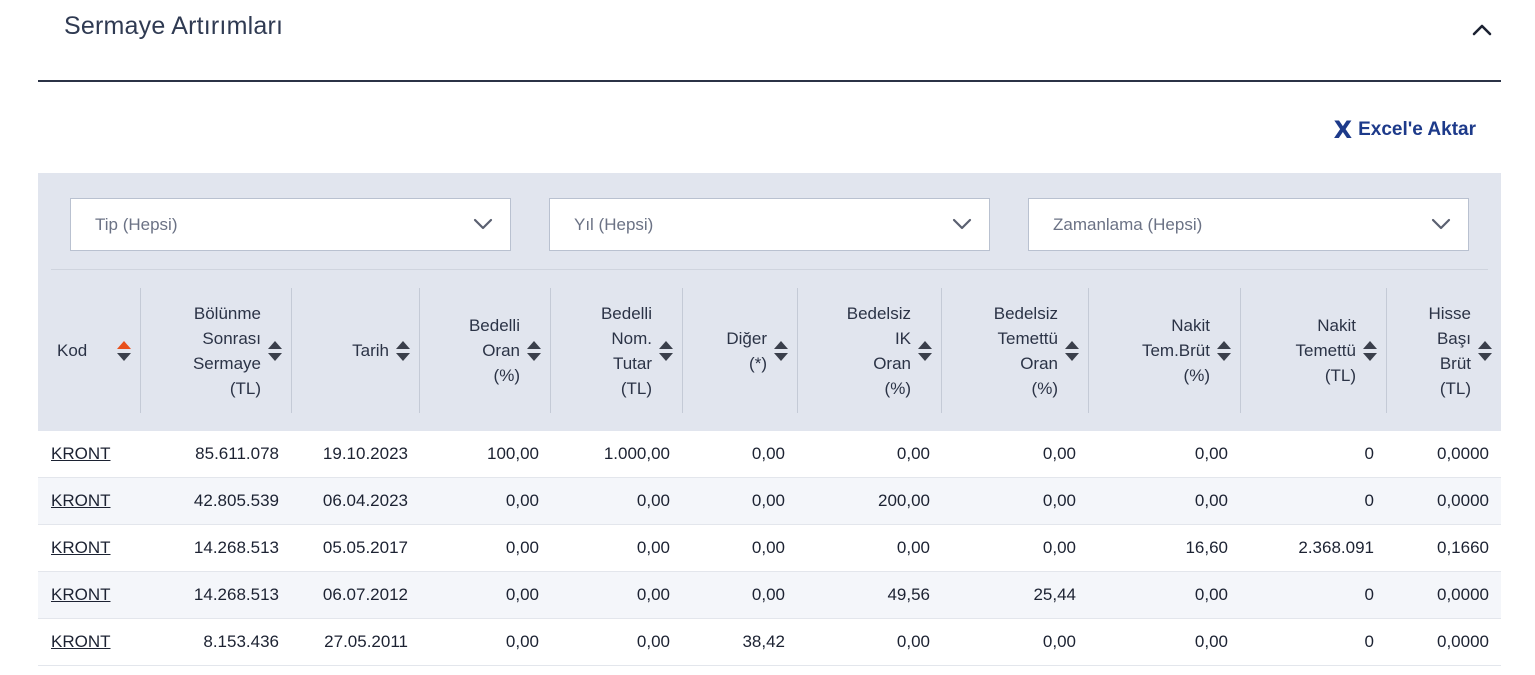  I want to click on column-header-label: Hisse Başı Brüt (TL), so click(1449, 351).